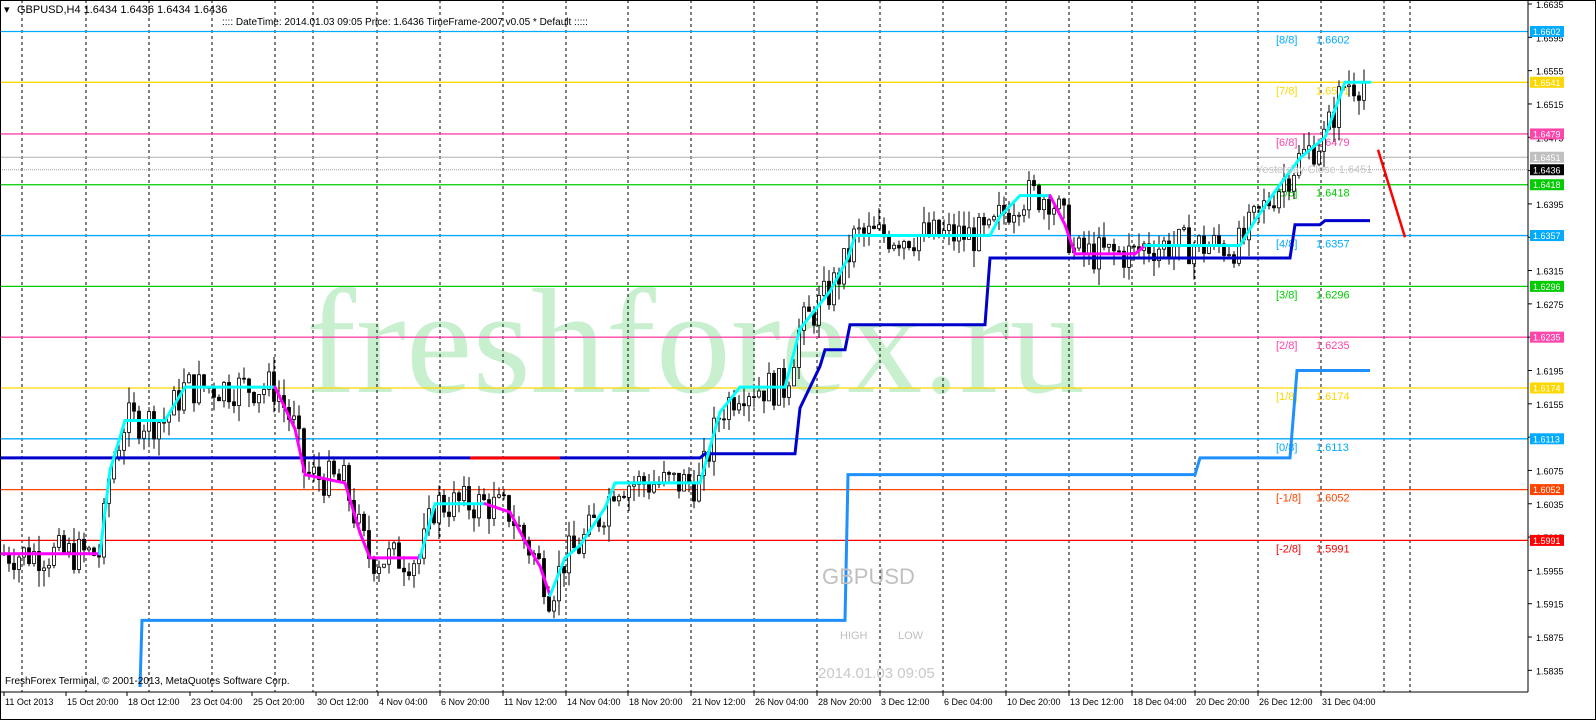 This screenshot has height=720, width=1596. What do you see at coordinates (1223, 702) in the screenshot?
I see `time-tick-label: 20 Dec 20:00` at bounding box center [1223, 702].